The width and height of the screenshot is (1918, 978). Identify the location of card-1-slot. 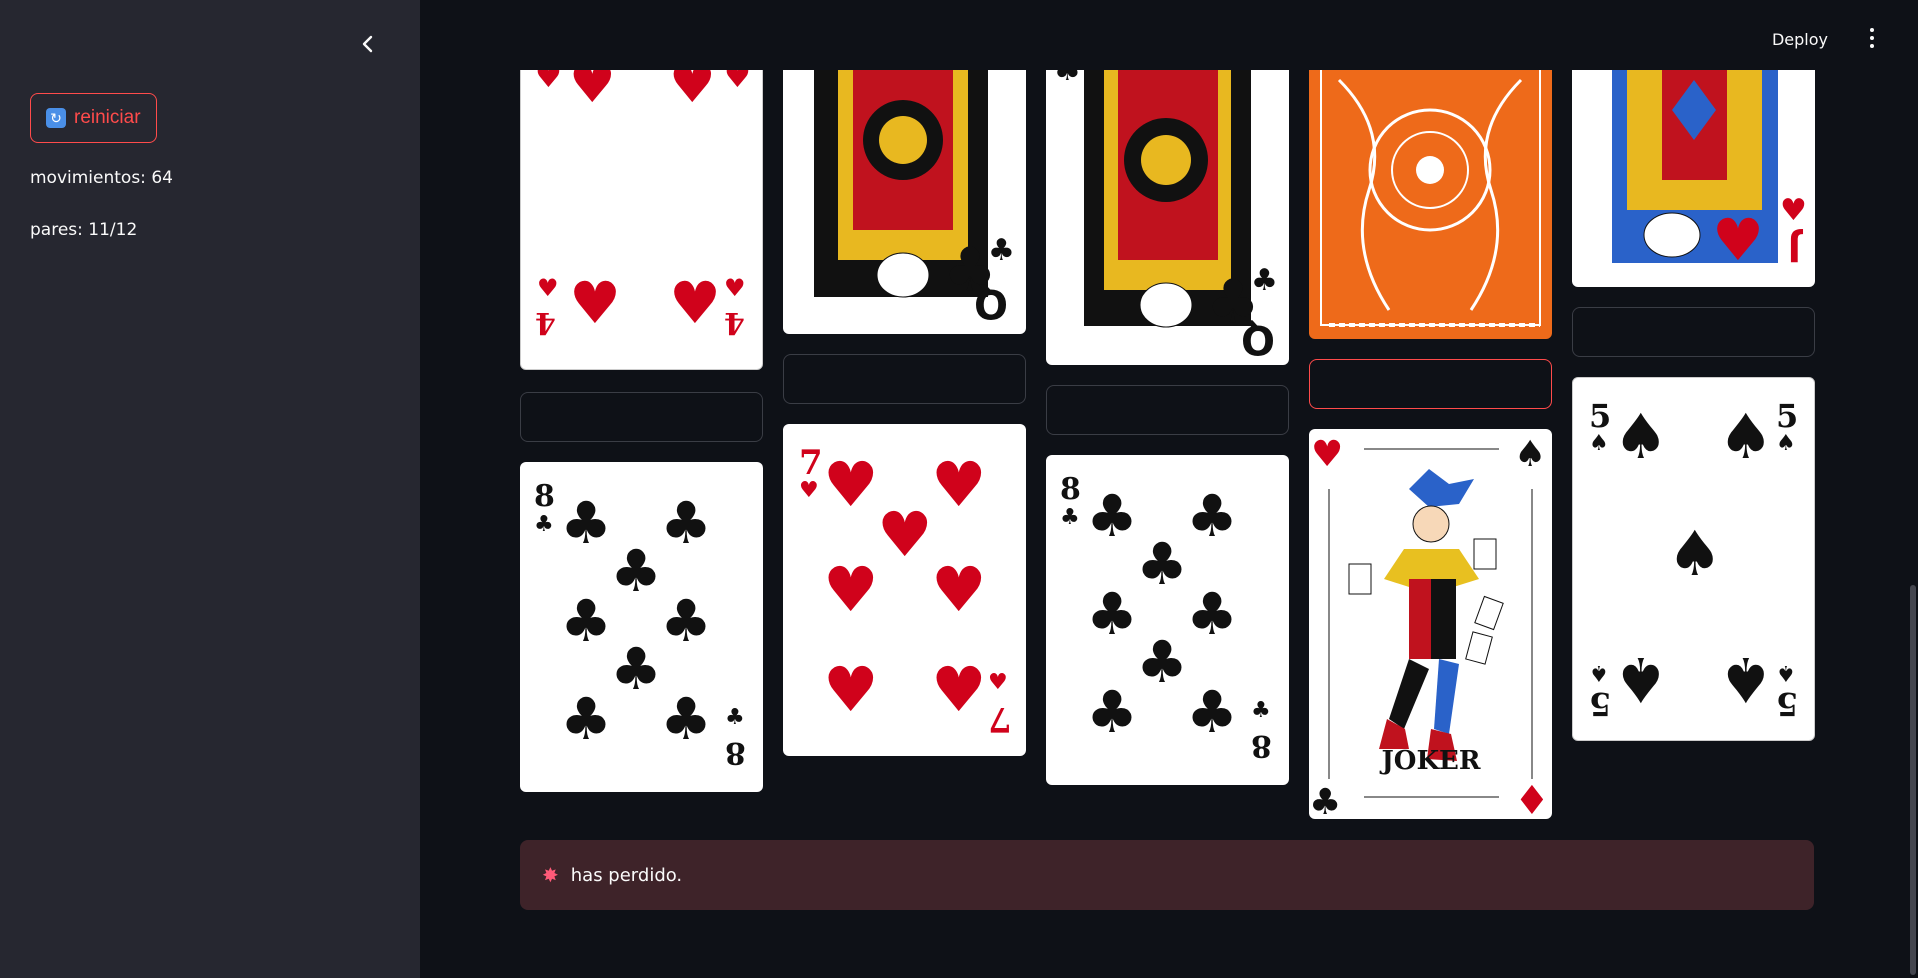
(641, 417).